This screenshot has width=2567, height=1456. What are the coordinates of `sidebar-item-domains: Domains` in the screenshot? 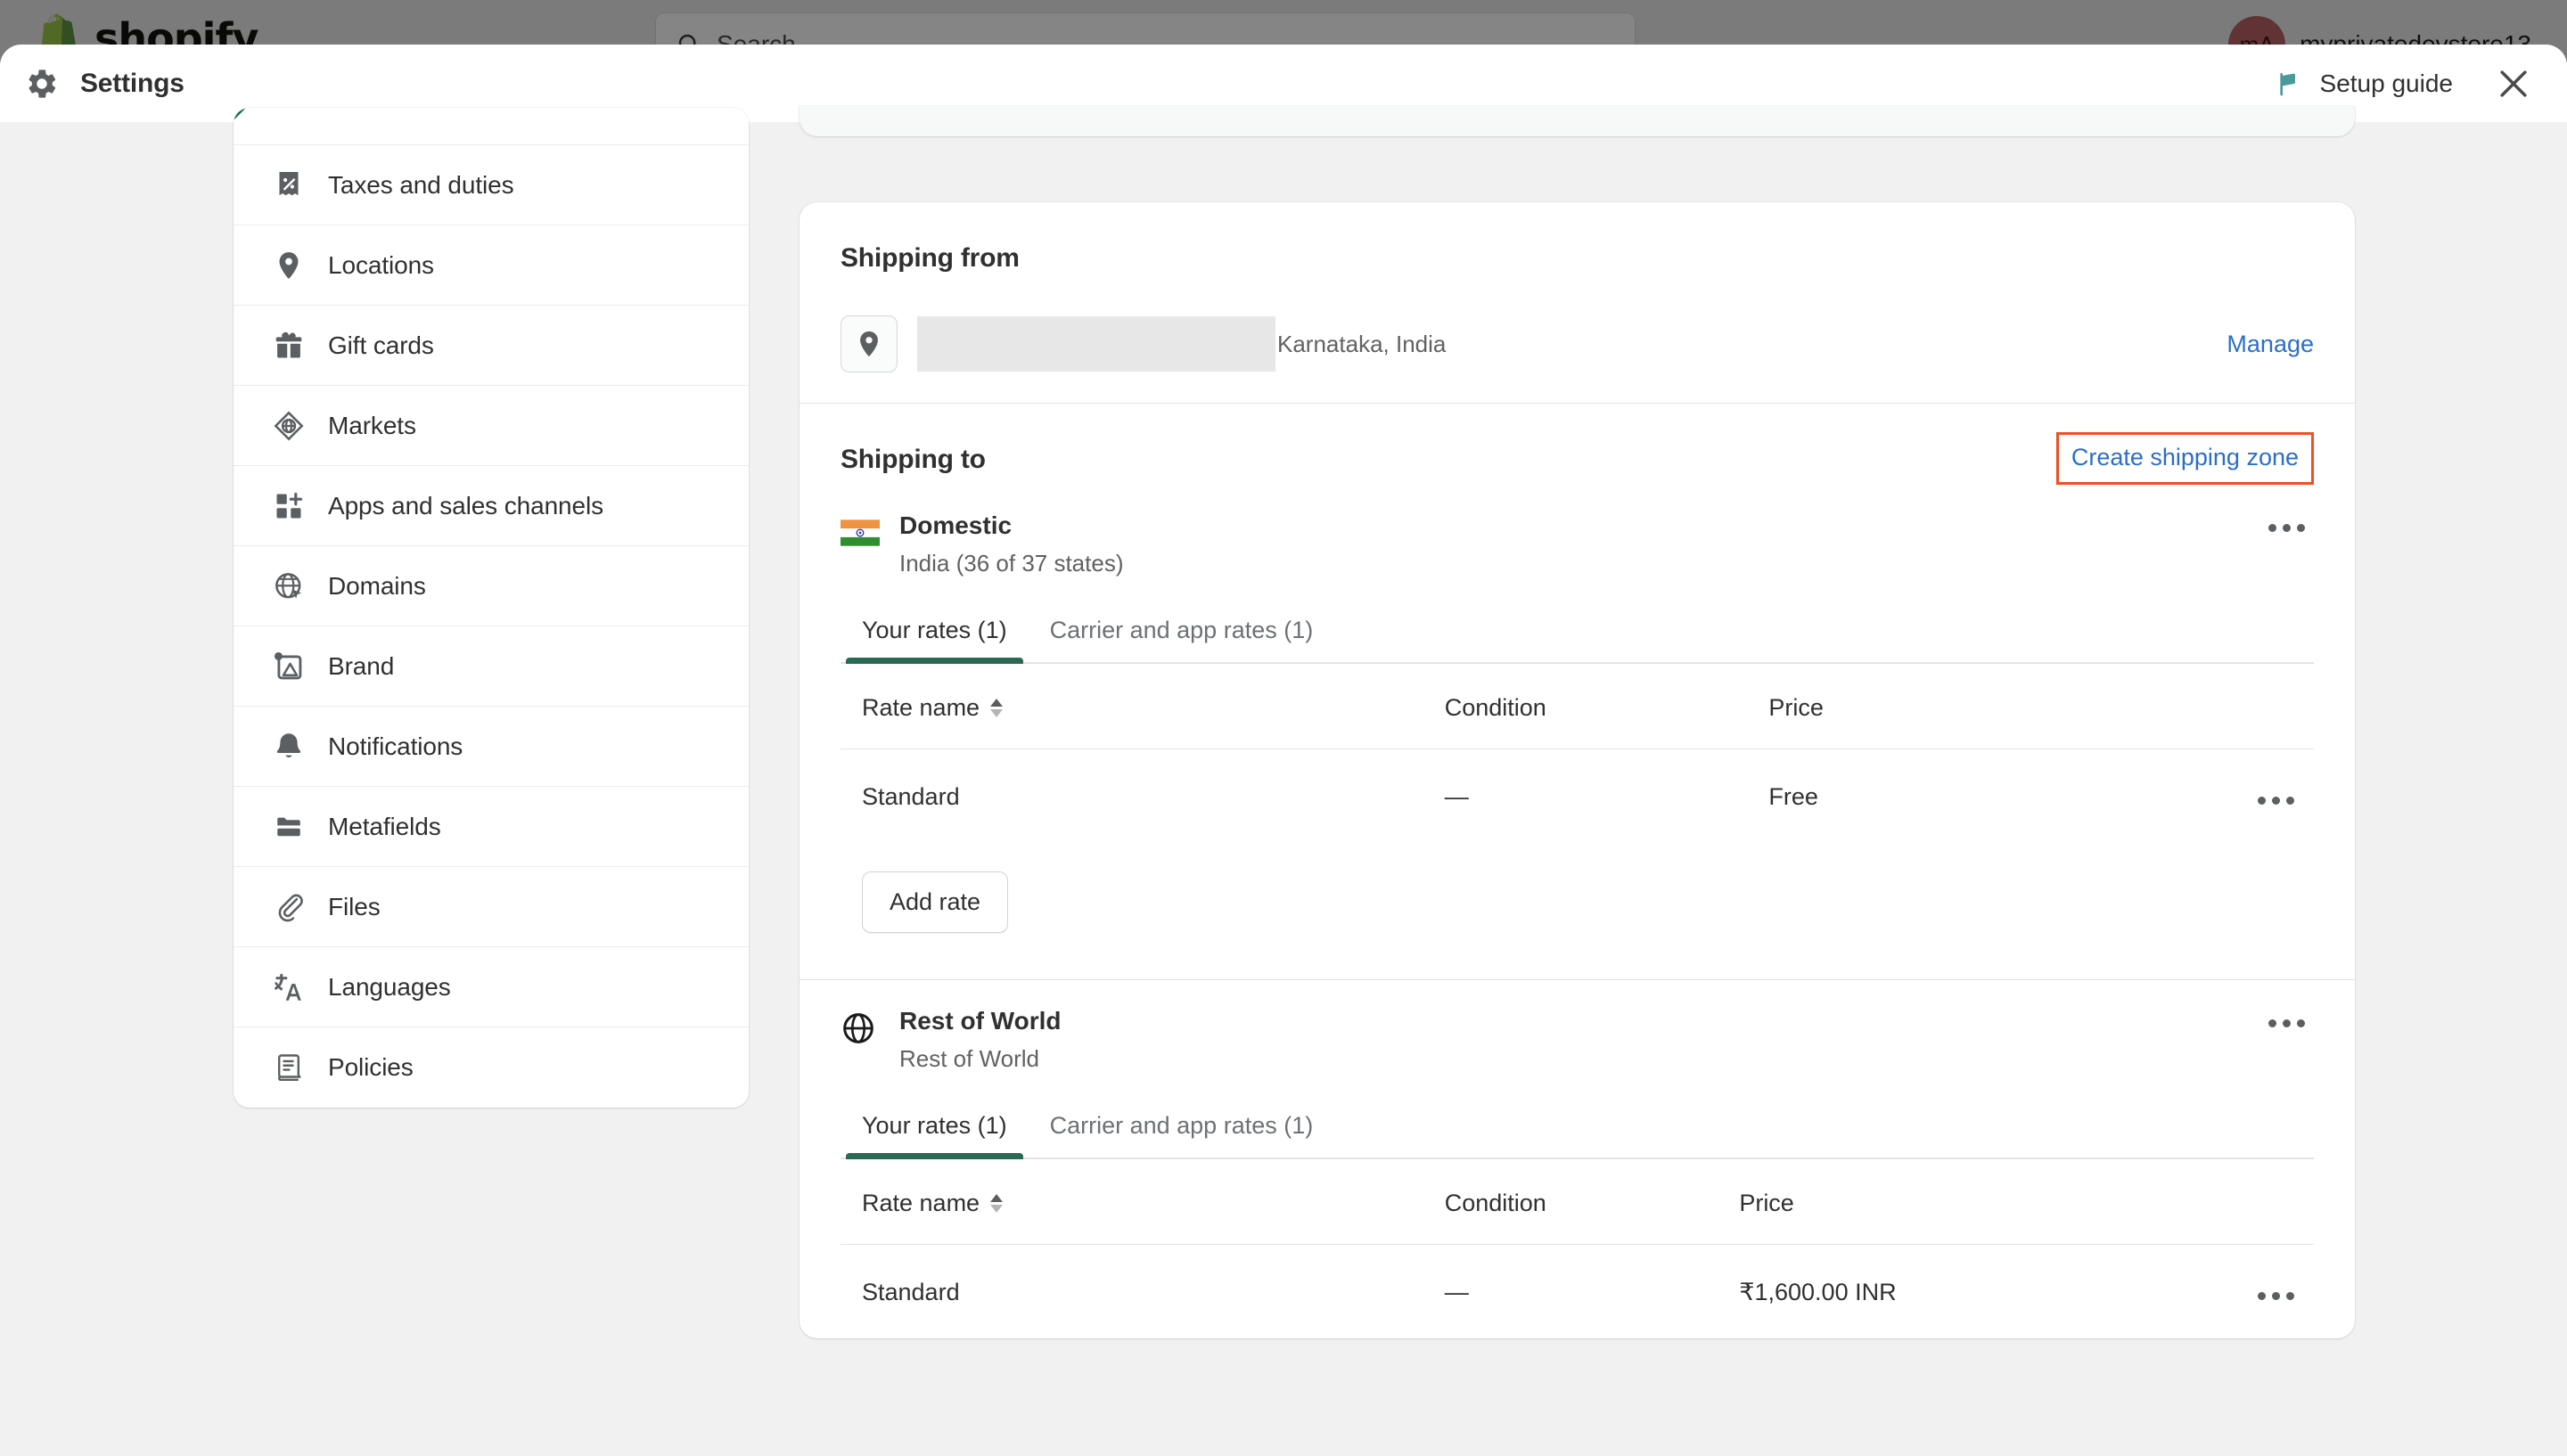 It's located at (492, 586).